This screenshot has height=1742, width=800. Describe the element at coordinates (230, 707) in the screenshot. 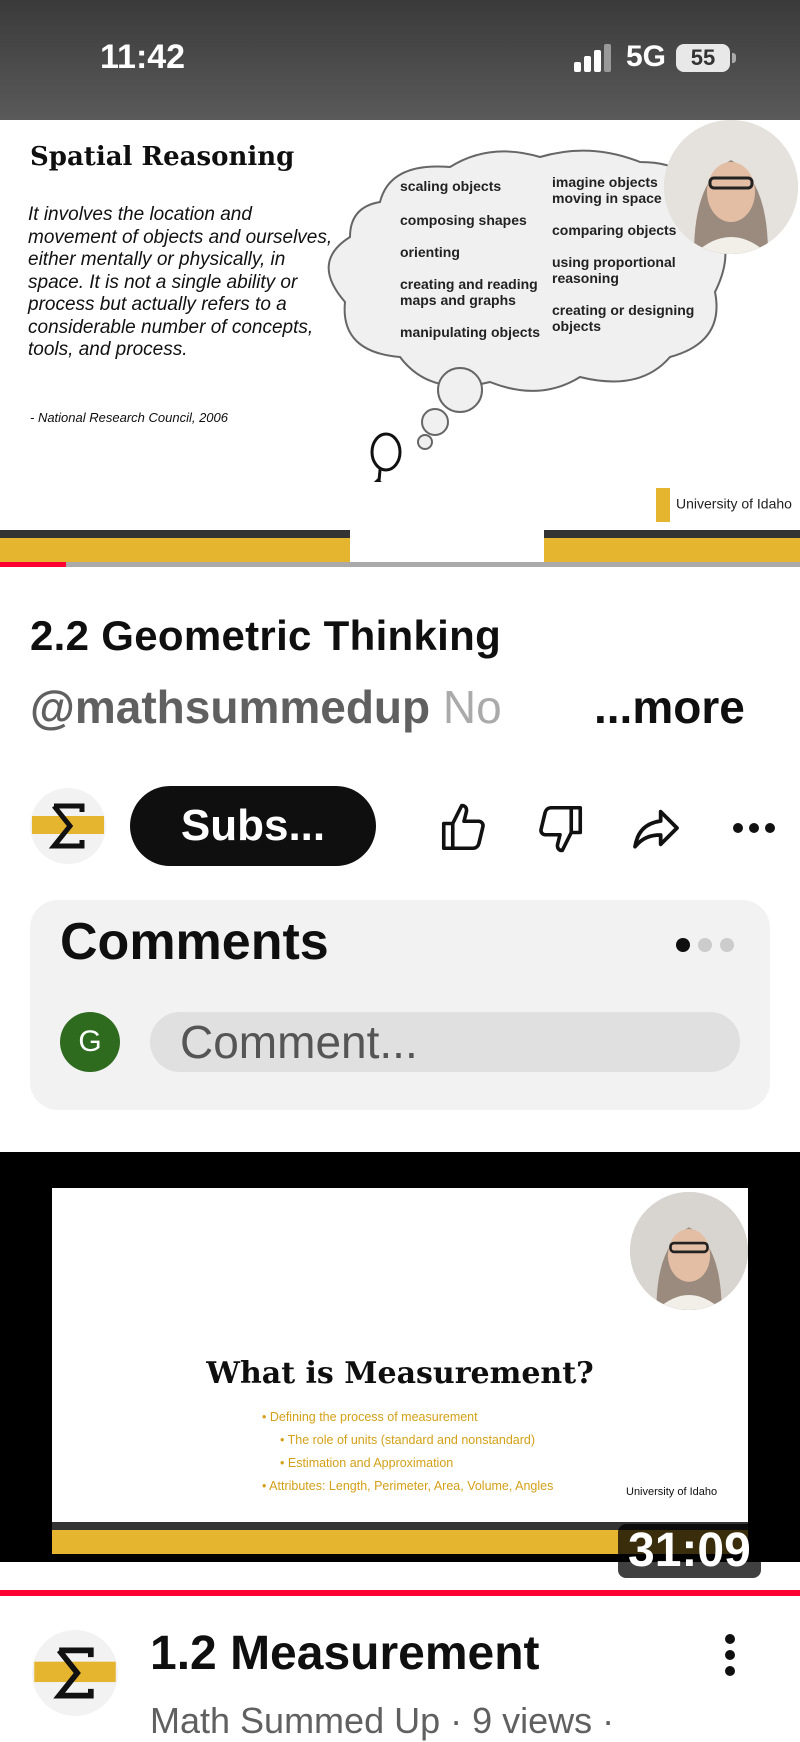

I see `channel-handle: @mathsummedup` at that location.